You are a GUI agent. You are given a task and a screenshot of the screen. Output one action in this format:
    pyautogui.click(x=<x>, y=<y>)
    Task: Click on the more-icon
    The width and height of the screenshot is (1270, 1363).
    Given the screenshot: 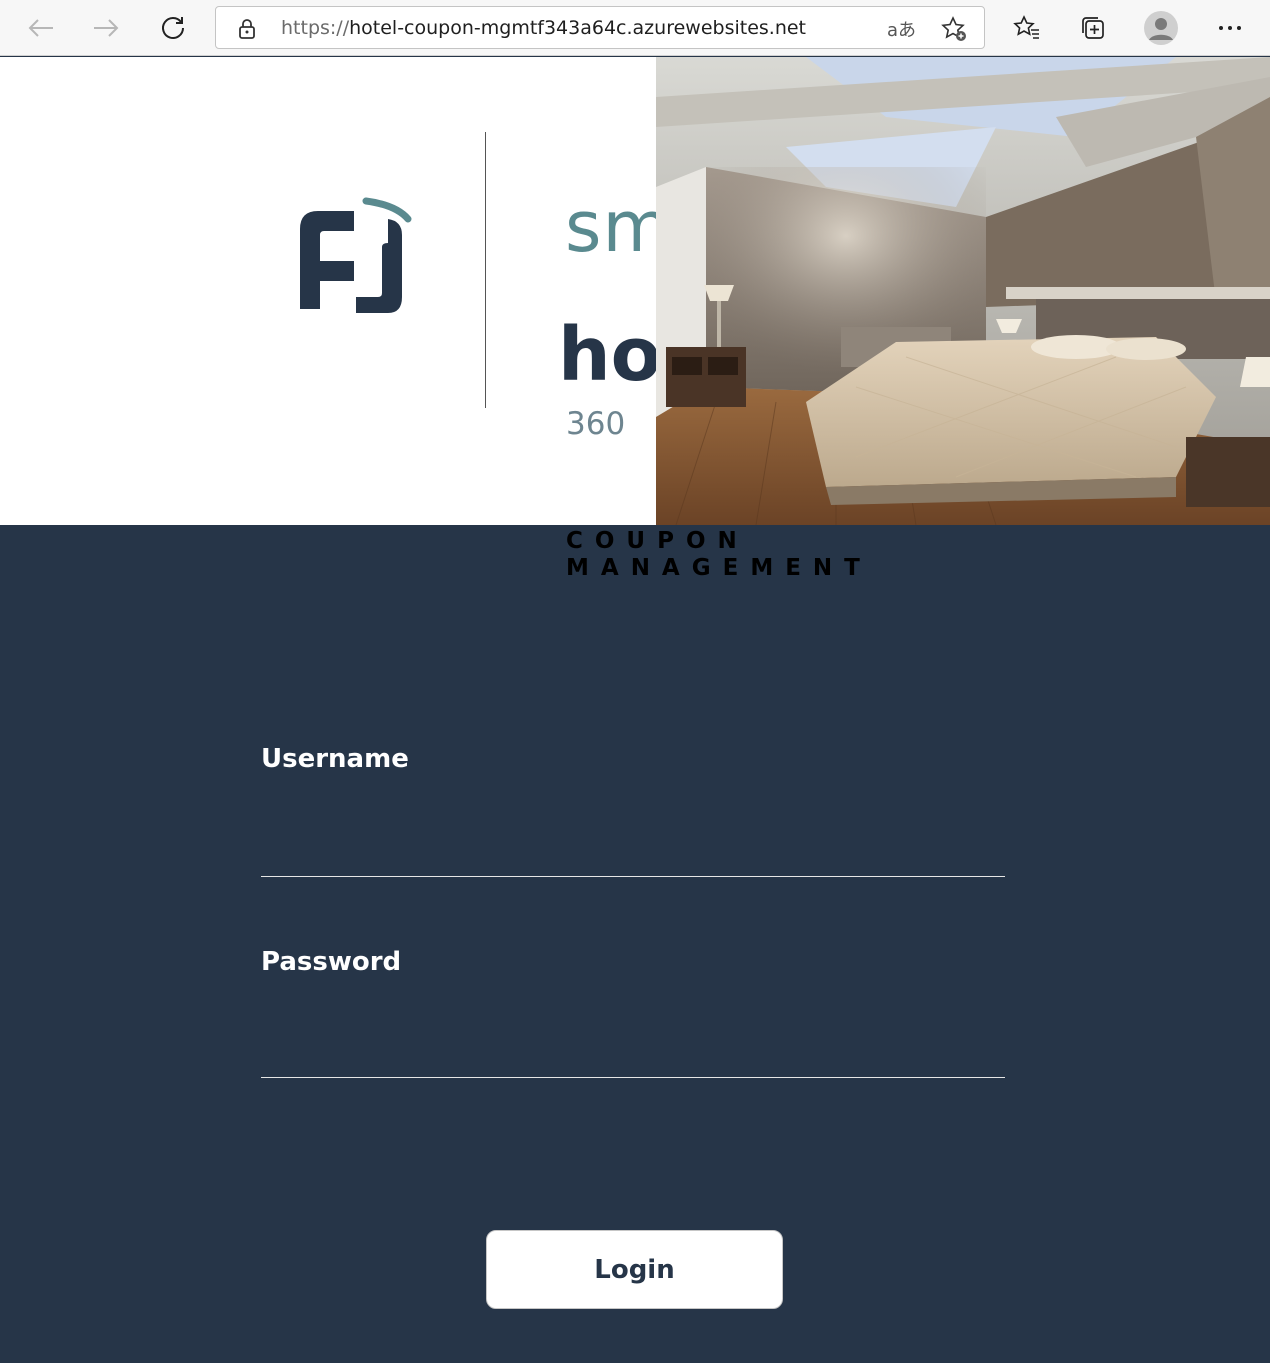 What is the action you would take?
    pyautogui.click(x=1230, y=28)
    